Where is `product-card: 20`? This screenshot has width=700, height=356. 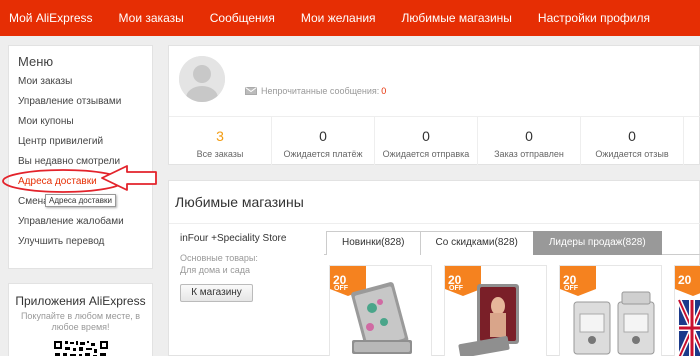
product-card: 20 is located at coordinates (687, 310).